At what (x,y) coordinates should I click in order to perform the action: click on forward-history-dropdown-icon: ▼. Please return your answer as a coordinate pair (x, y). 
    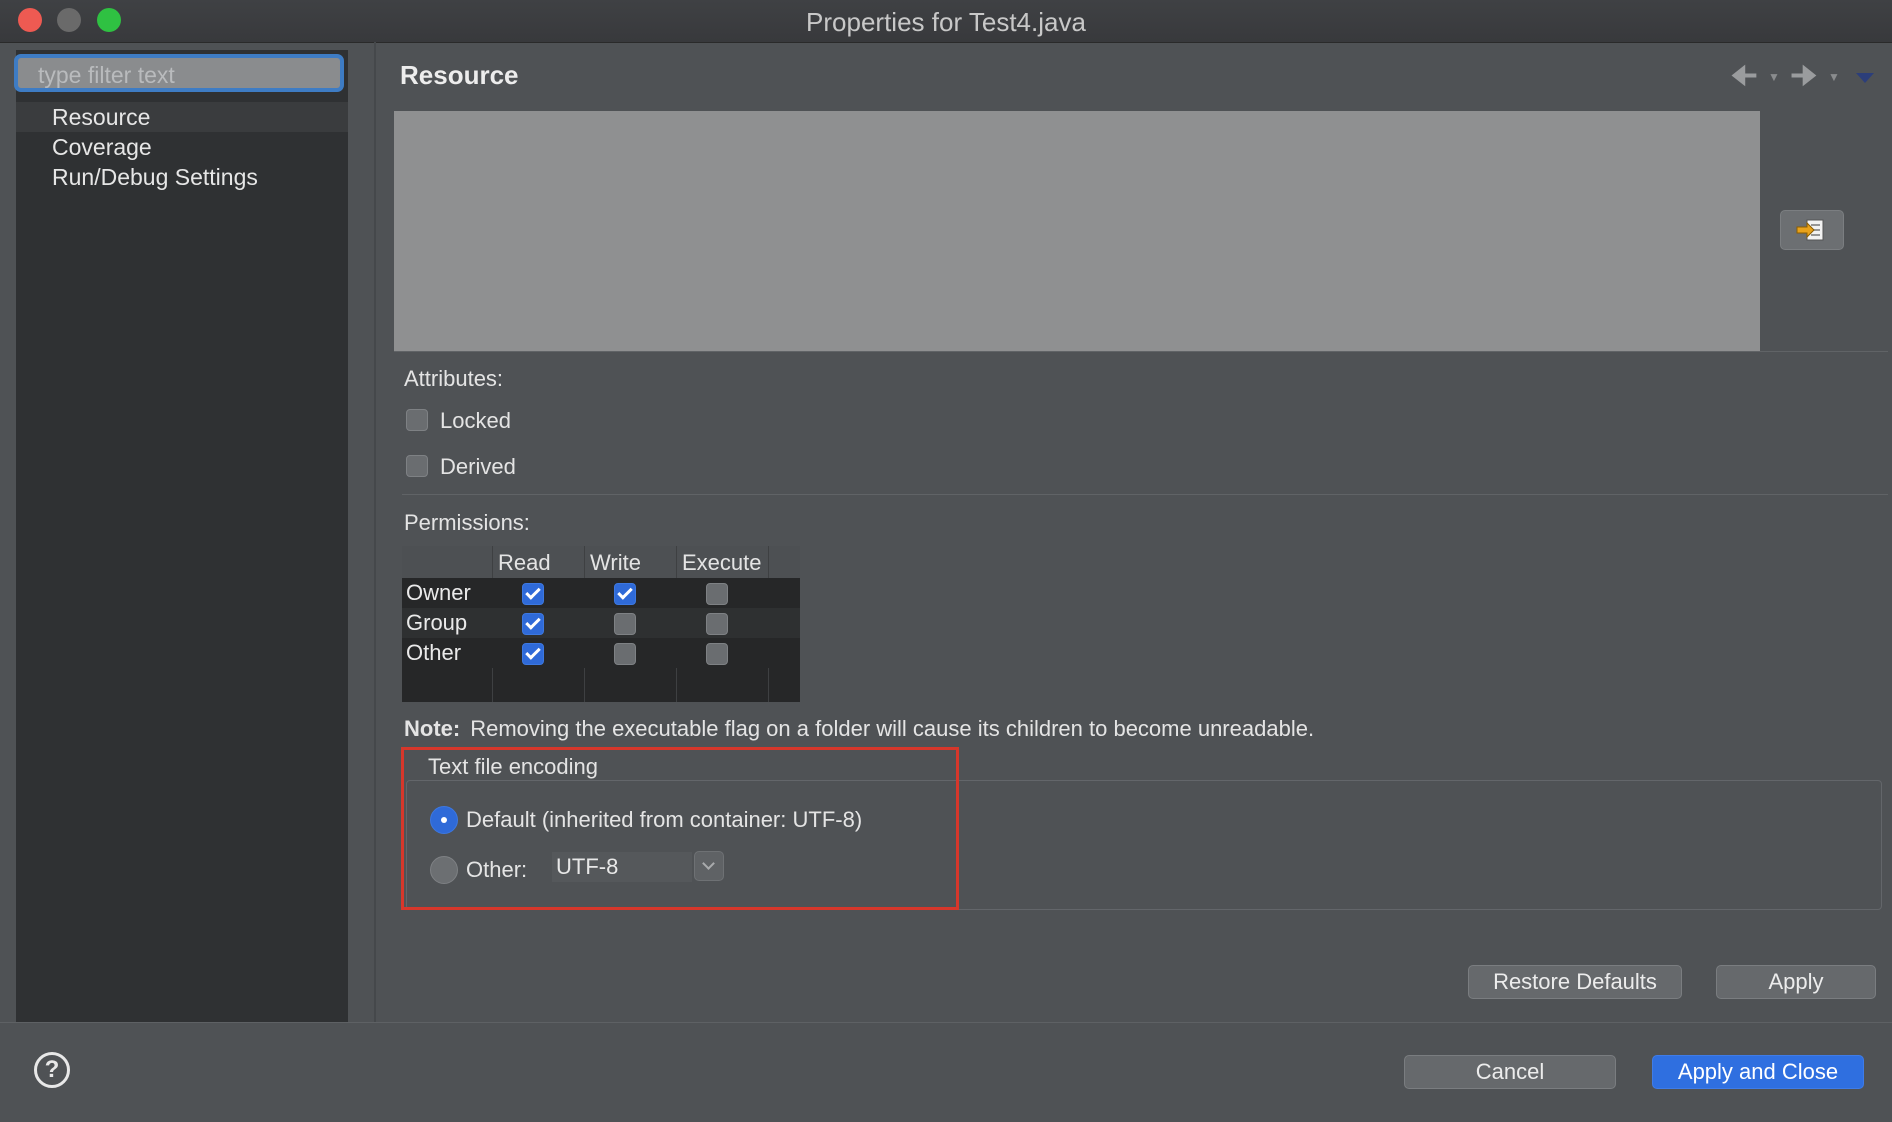
    Looking at the image, I should click on (1834, 77).